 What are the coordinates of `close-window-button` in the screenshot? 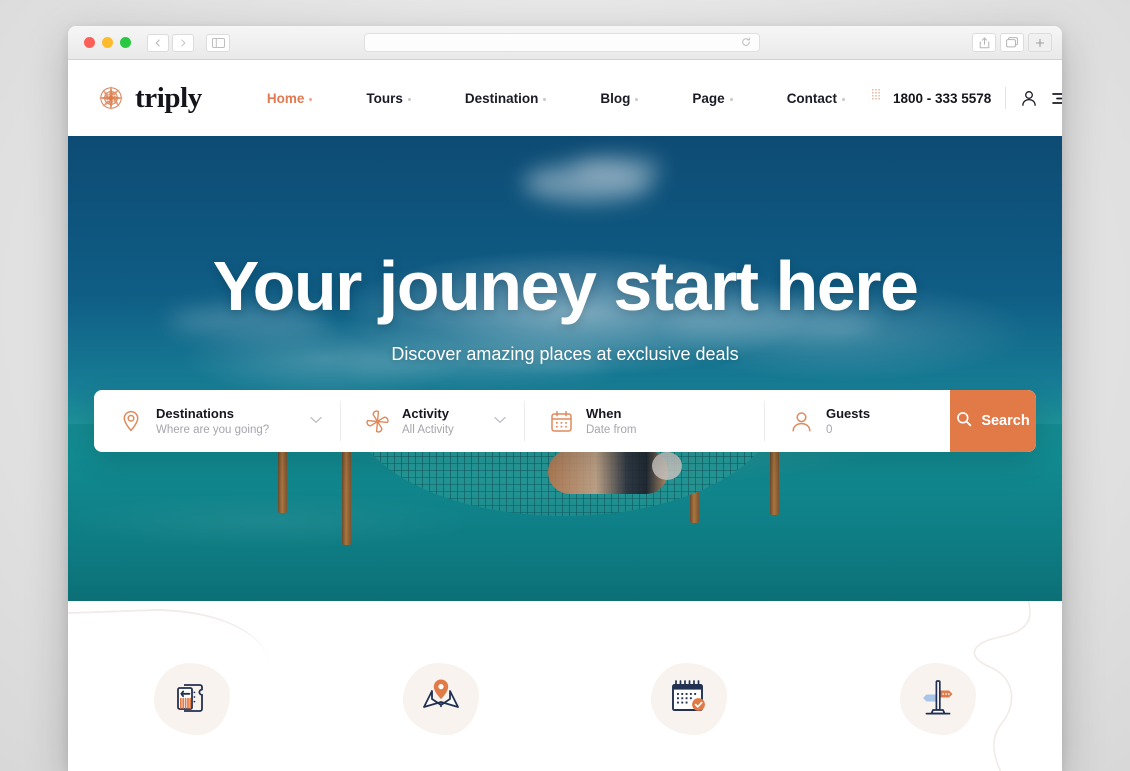 It's located at (89, 42).